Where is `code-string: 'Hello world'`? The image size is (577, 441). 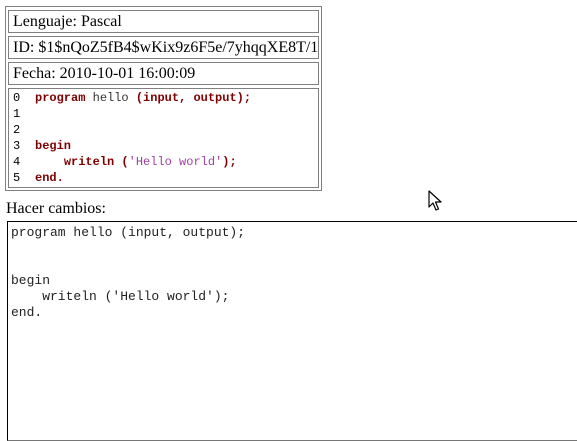
code-string: 'Hello world' is located at coordinates (175, 162).